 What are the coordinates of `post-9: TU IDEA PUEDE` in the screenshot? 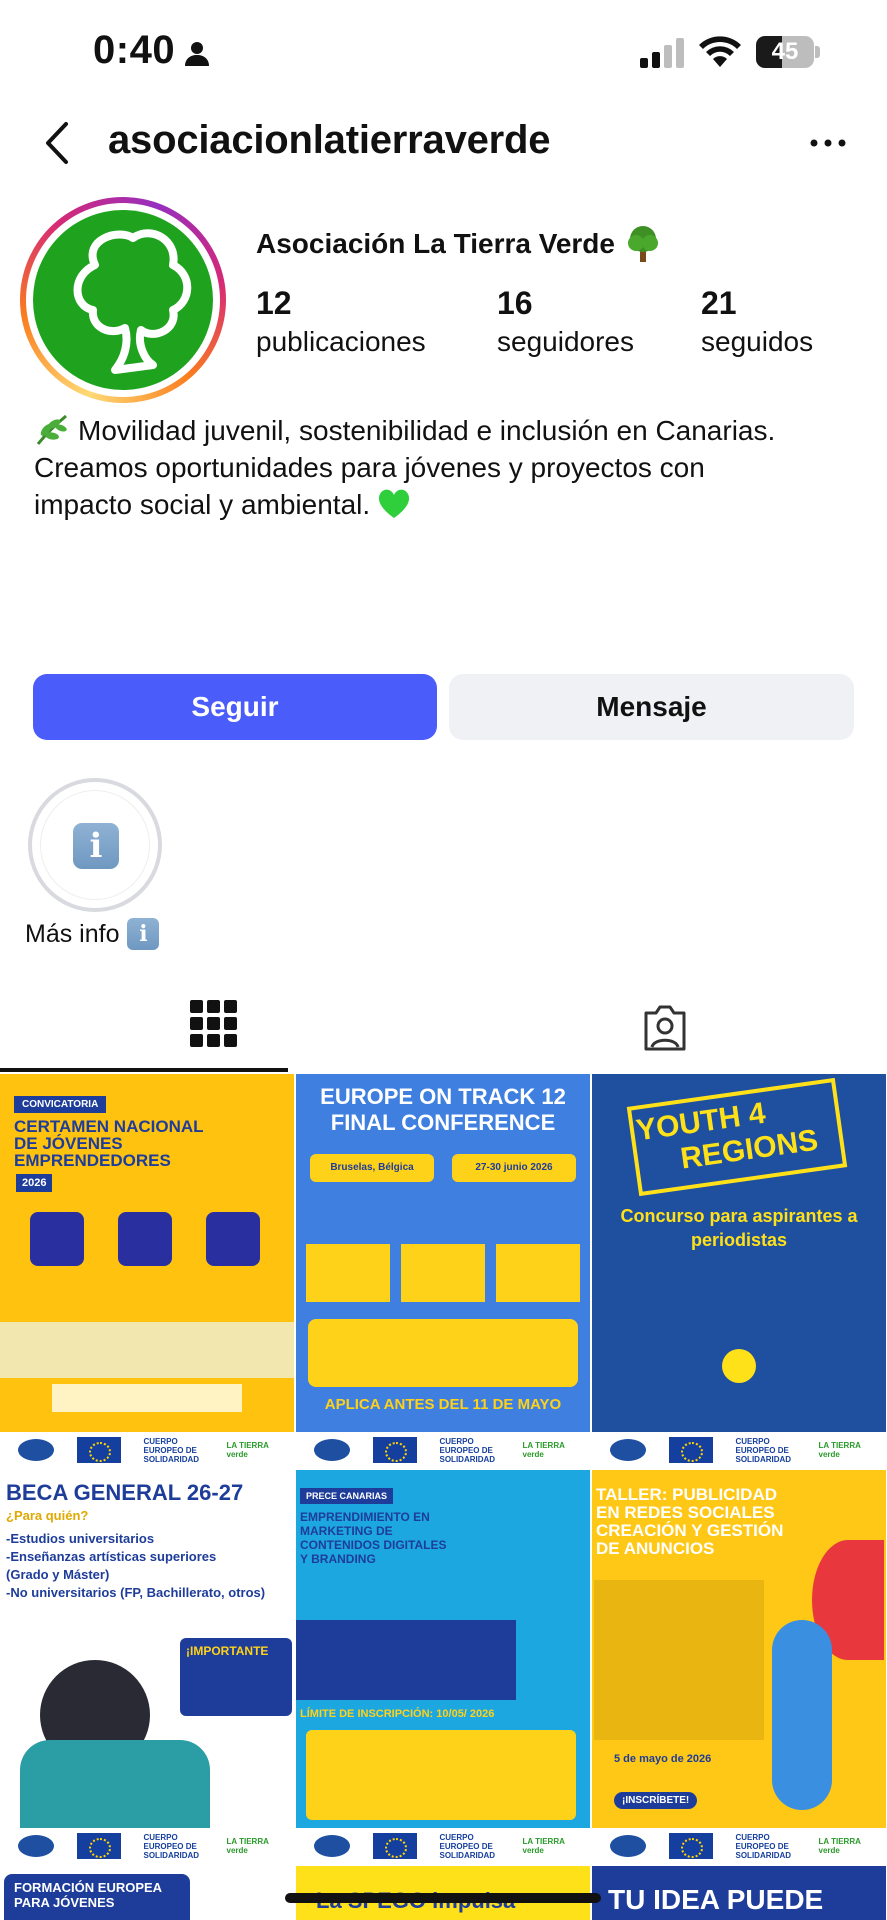 It's located at (739, 1893).